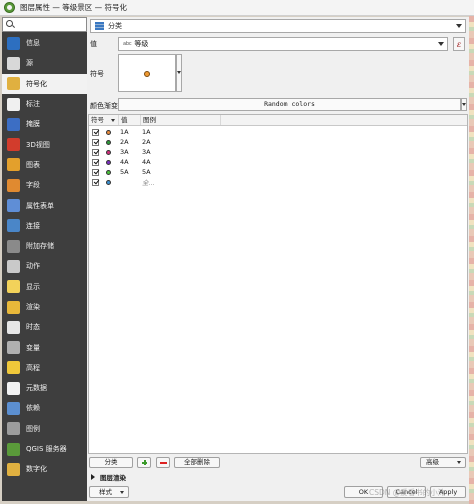  Describe the element at coordinates (33, 104) in the screenshot. I see `sidebar-item-label: 标注` at that location.